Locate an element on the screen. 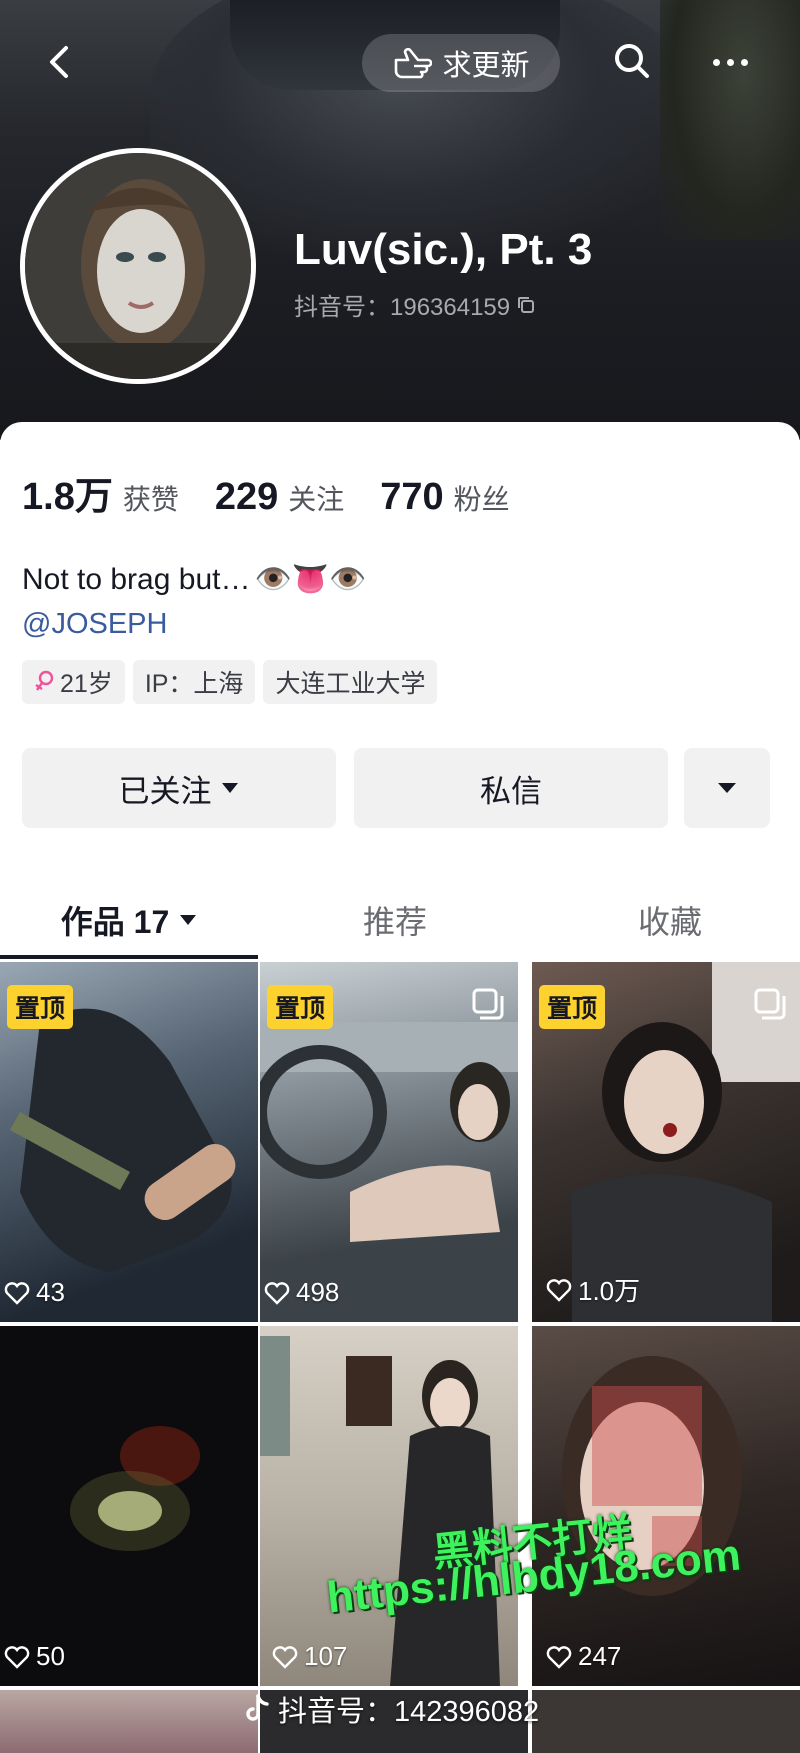  back-arrow-icon is located at coordinates (59, 62).